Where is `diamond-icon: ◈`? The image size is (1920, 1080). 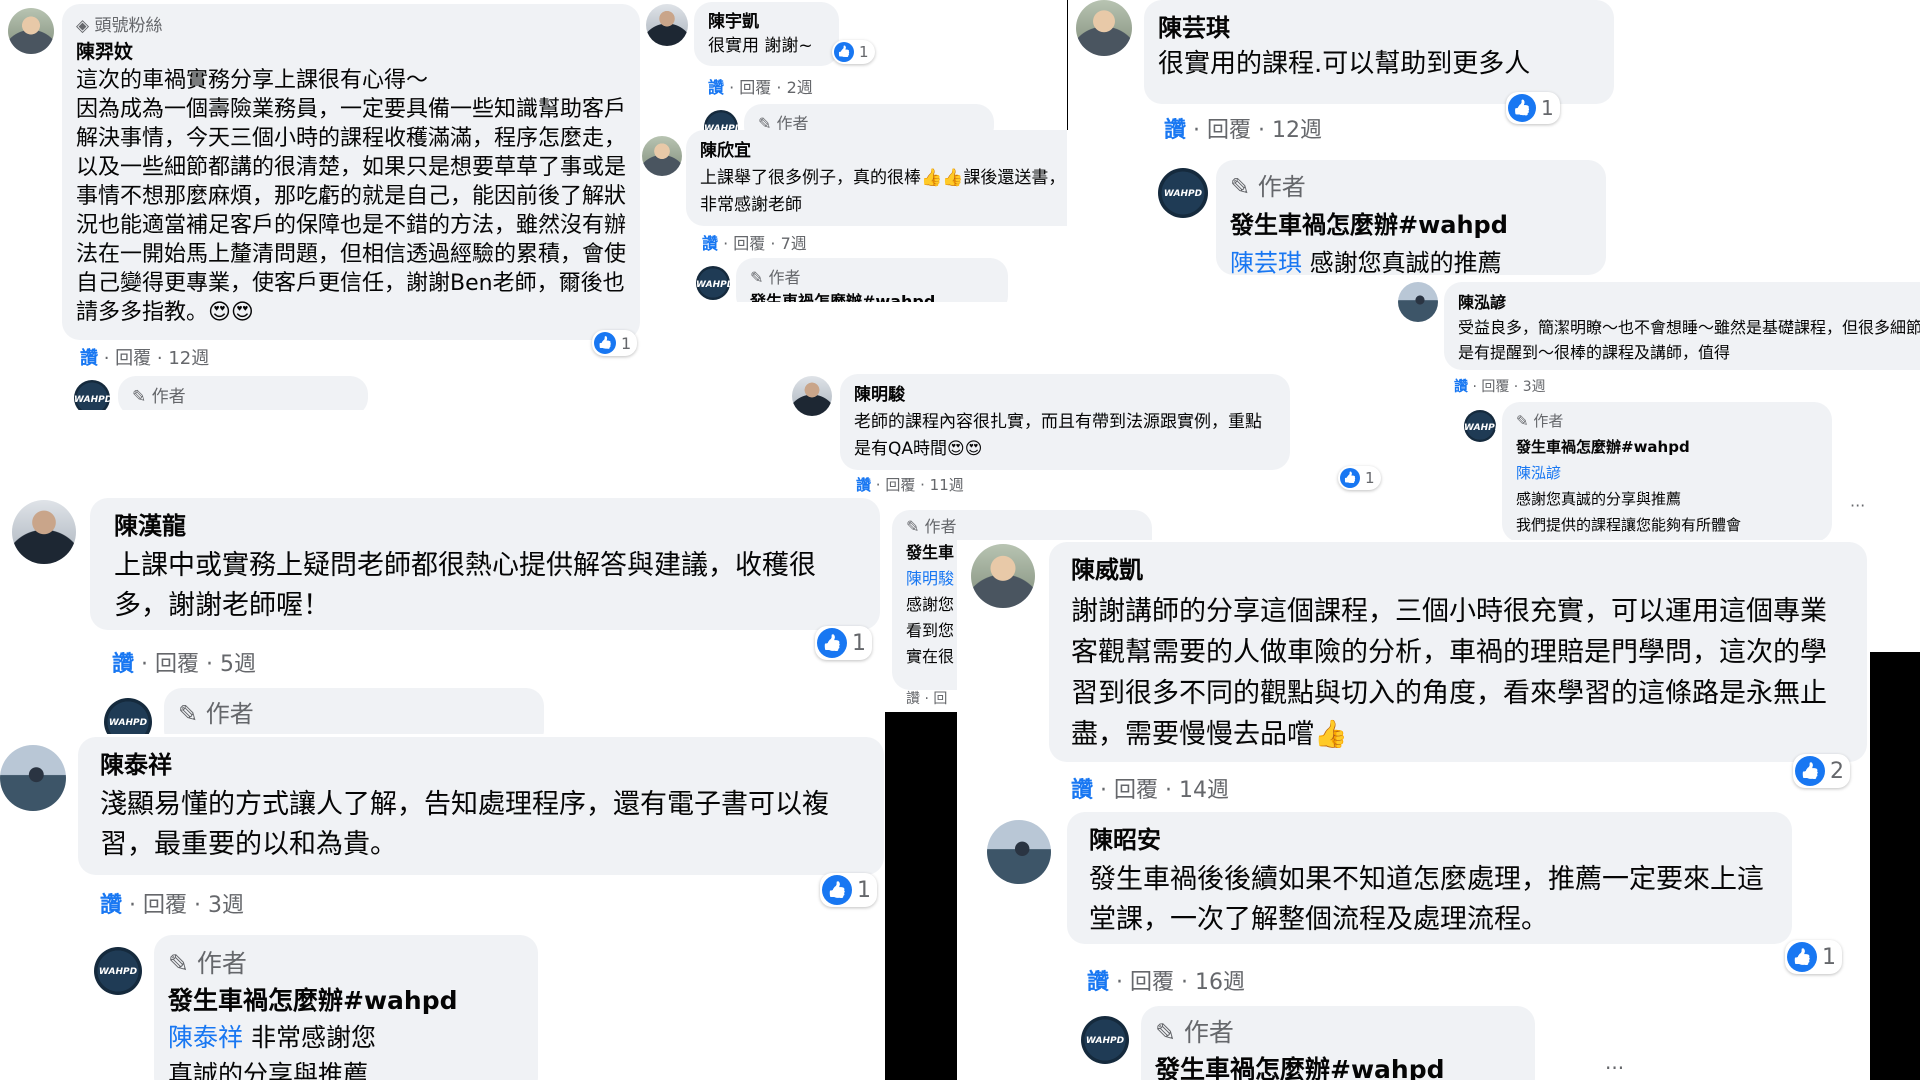 diamond-icon: ◈ is located at coordinates (85, 26).